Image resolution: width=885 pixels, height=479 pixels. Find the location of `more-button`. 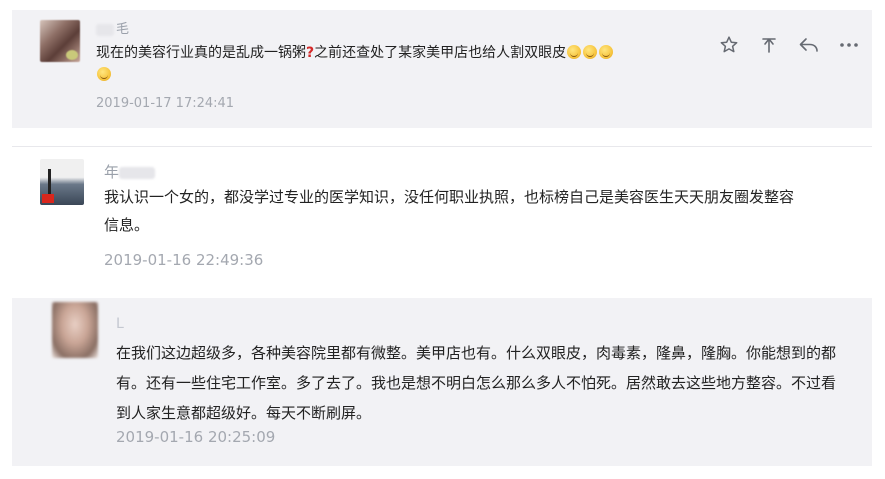

more-button is located at coordinates (849, 45).